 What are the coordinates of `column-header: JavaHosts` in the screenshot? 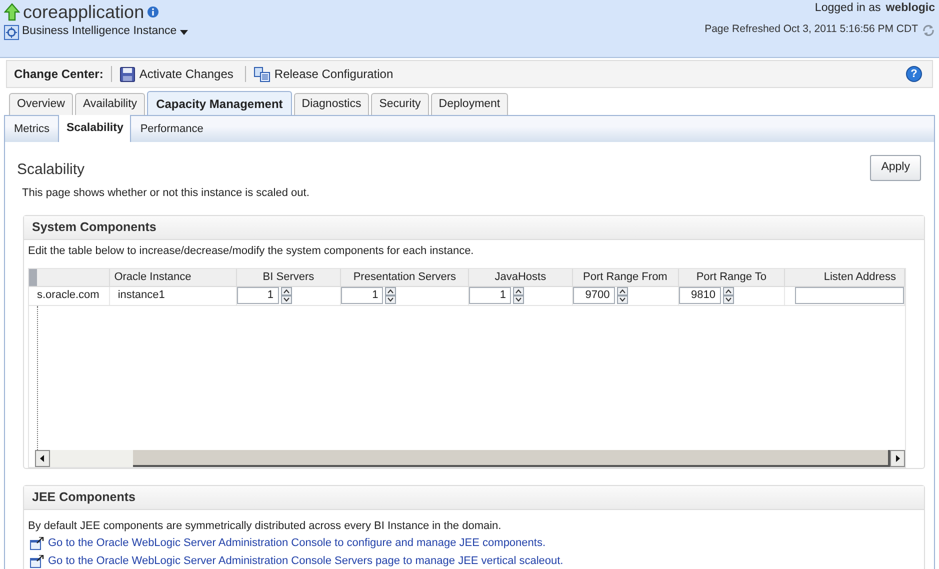 It's located at (521, 277).